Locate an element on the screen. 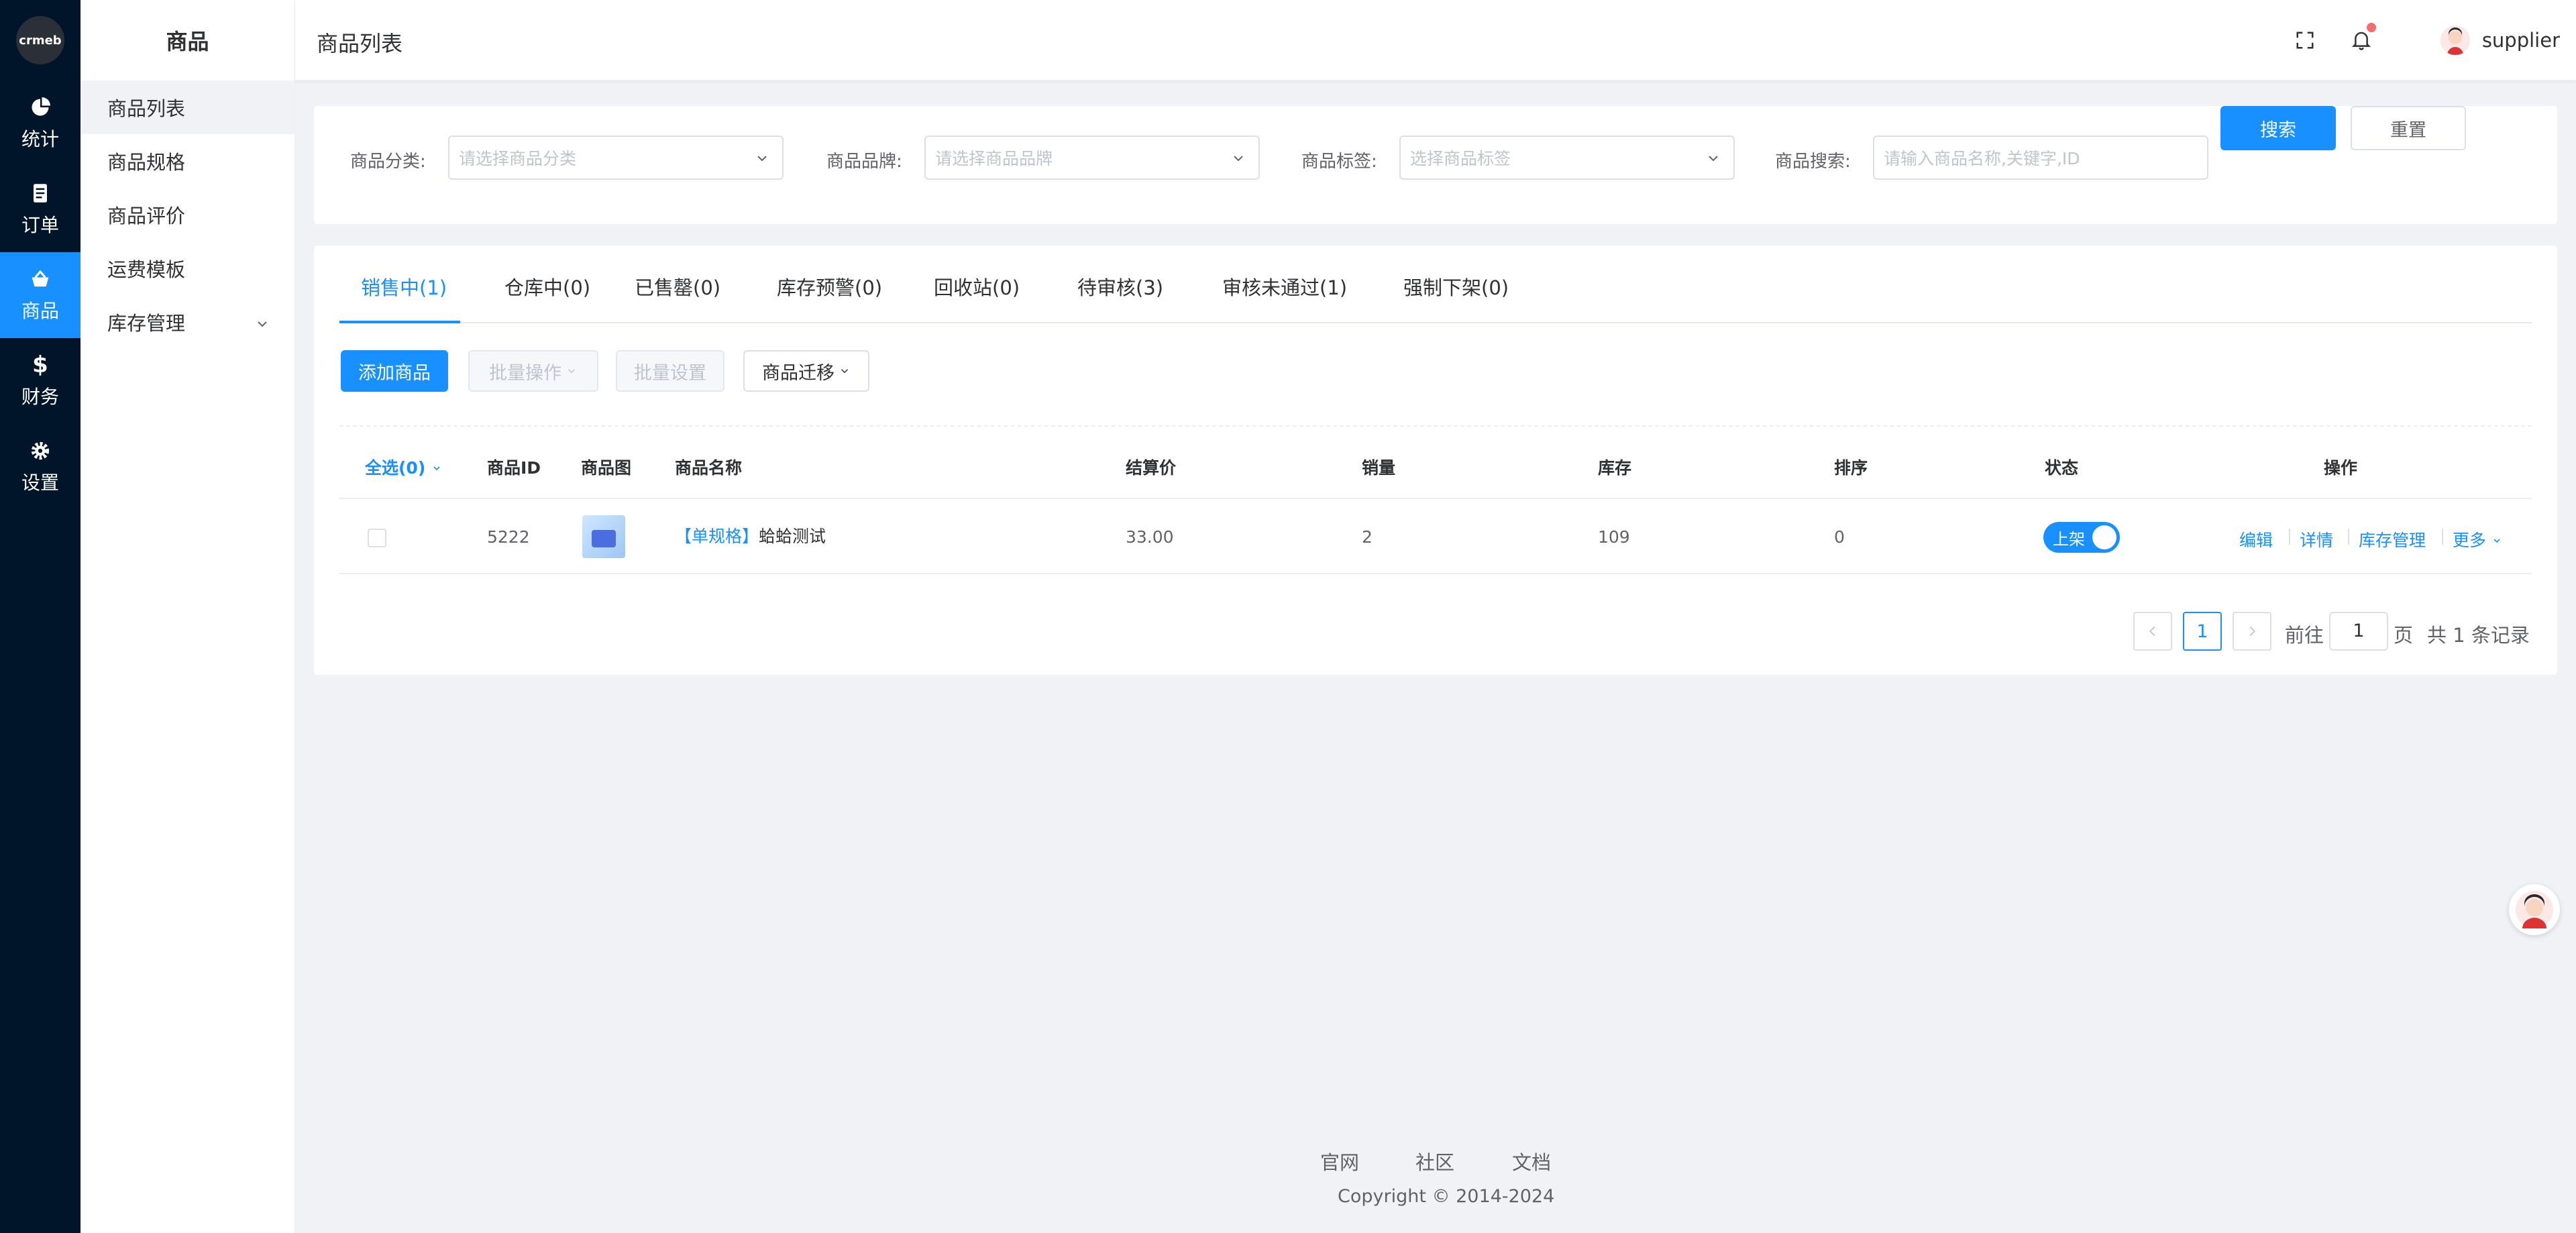 Image resolution: width=2576 pixels, height=1233 pixels. tab-sold-out: 已售罄(0) is located at coordinates (677, 286).